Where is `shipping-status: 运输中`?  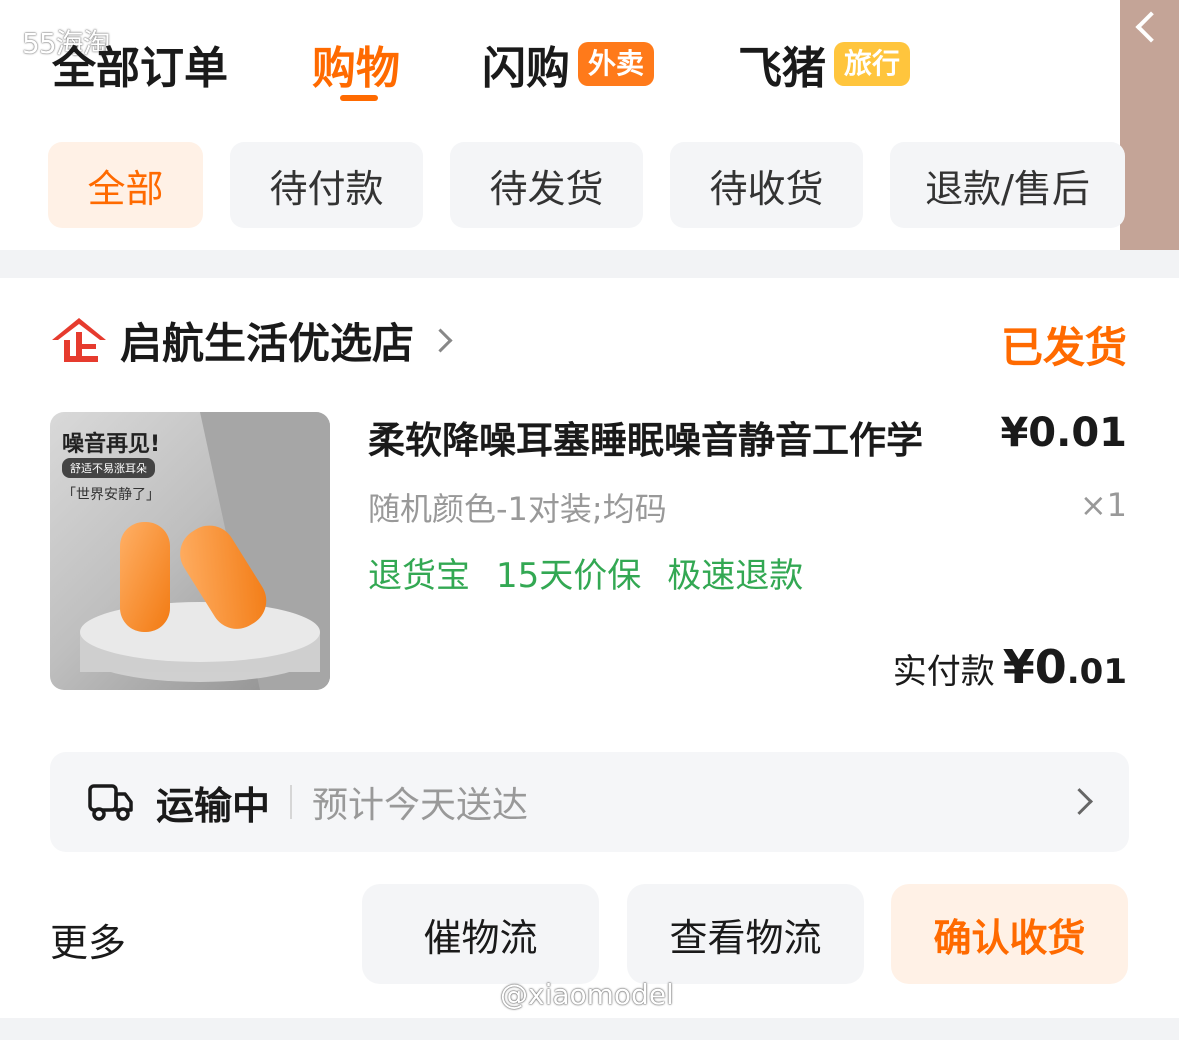 shipping-status: 运输中 is located at coordinates (213, 805).